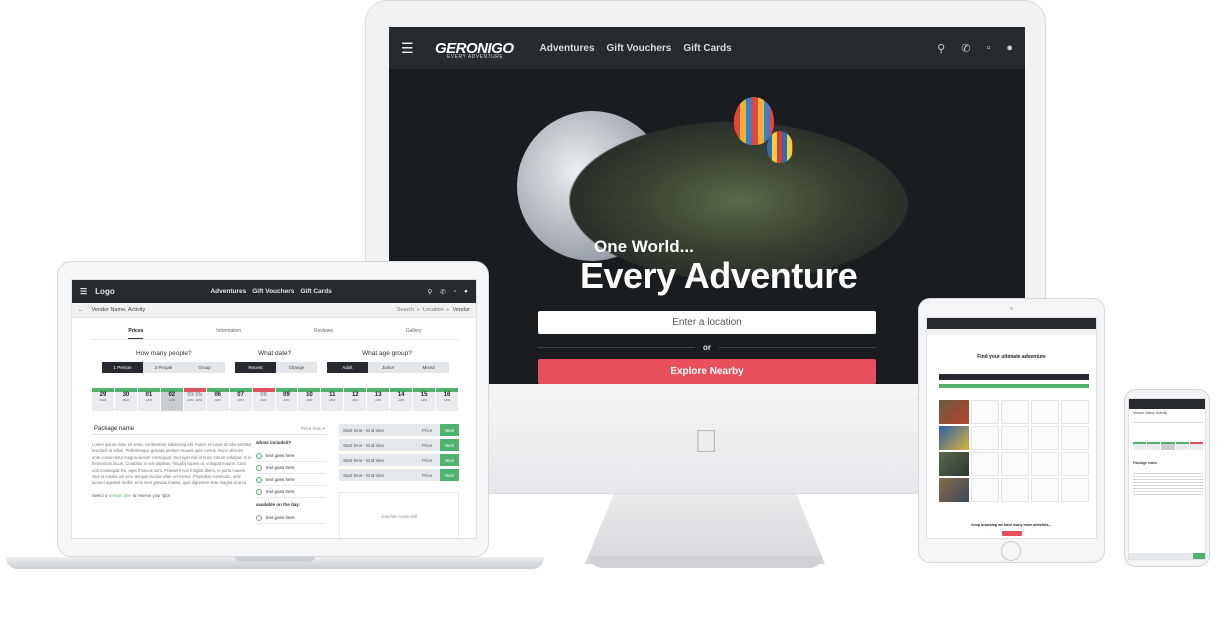 This screenshot has height=634, width=1228. I want to click on option-2-people: 2 People, so click(163, 367).